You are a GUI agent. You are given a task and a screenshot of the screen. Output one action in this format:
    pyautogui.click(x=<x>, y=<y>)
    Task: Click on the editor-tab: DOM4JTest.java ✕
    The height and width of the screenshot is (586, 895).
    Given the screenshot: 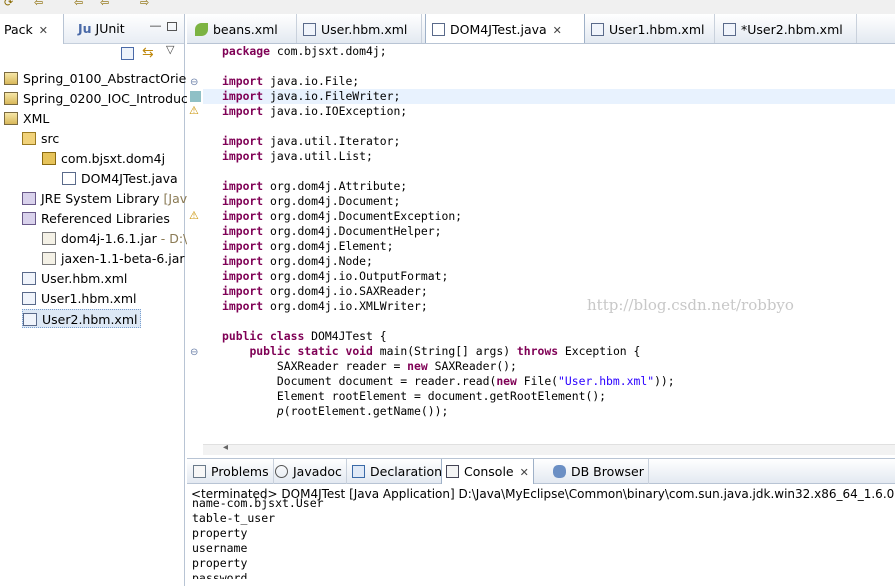 What is the action you would take?
    pyautogui.click(x=505, y=28)
    